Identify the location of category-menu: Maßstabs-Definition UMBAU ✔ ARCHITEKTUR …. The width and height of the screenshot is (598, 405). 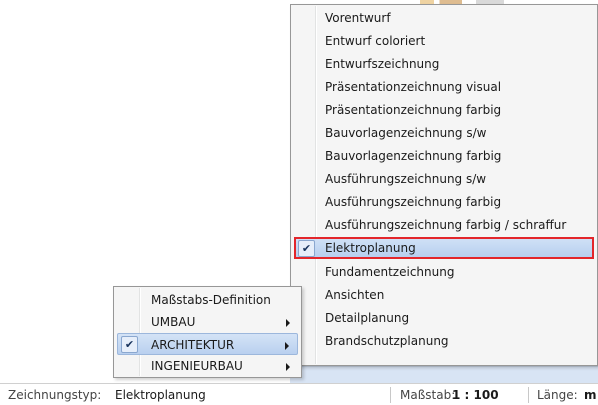
(207, 332).